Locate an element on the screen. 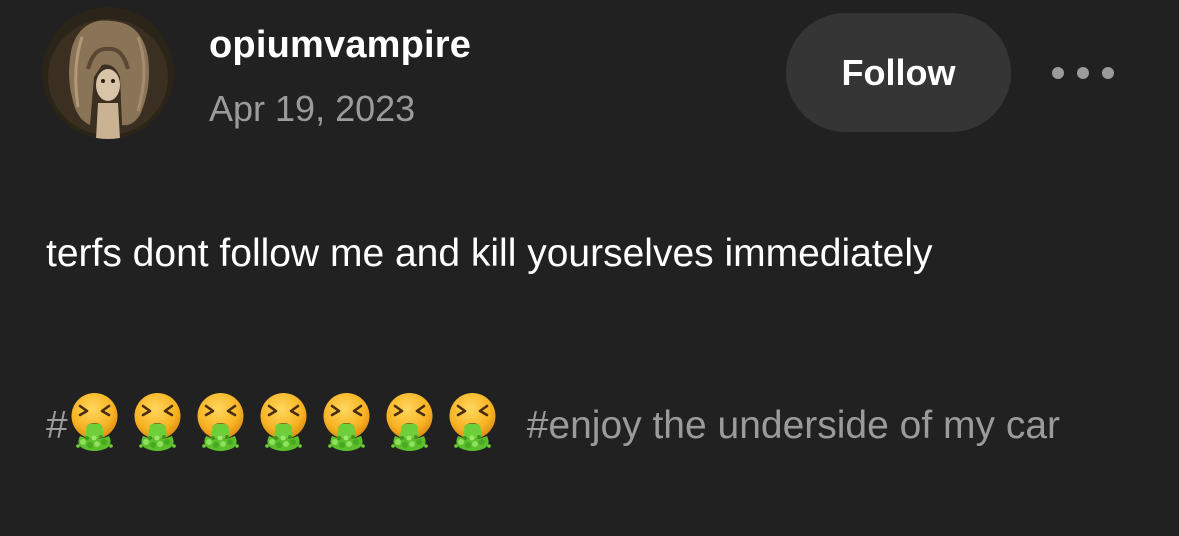 The width and height of the screenshot is (1179, 536). username: opiumvampire is located at coordinates (340, 45).